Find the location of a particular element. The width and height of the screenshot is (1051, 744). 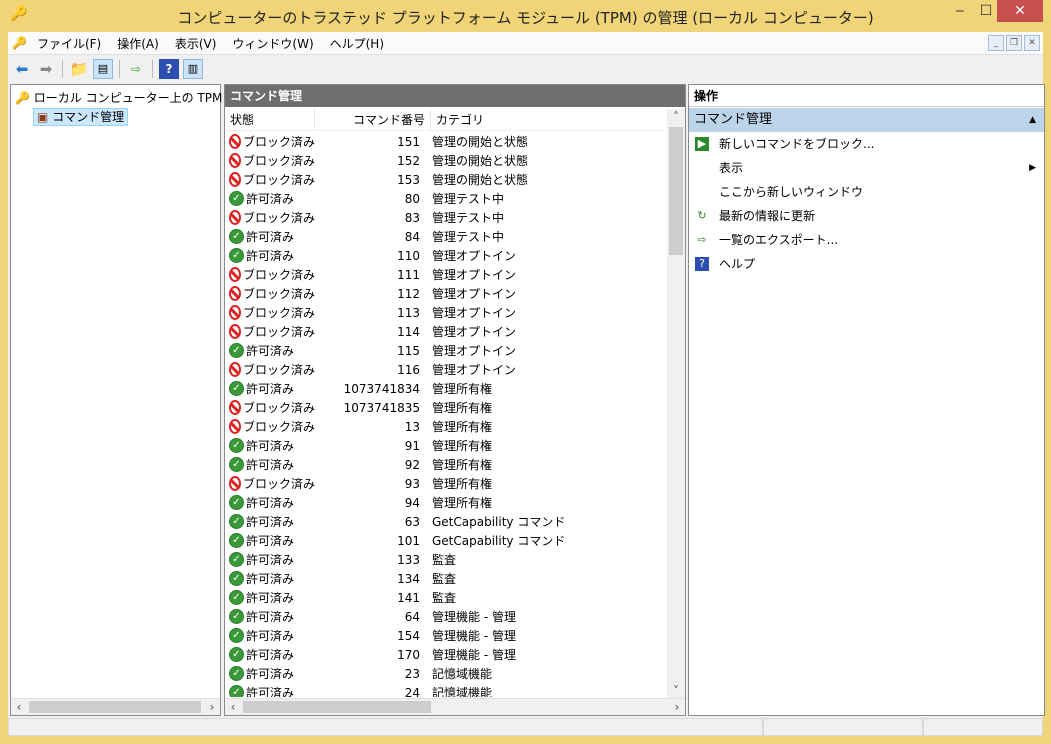

table-row: ブロック済み 13 管理所有権 is located at coordinates (445, 426).